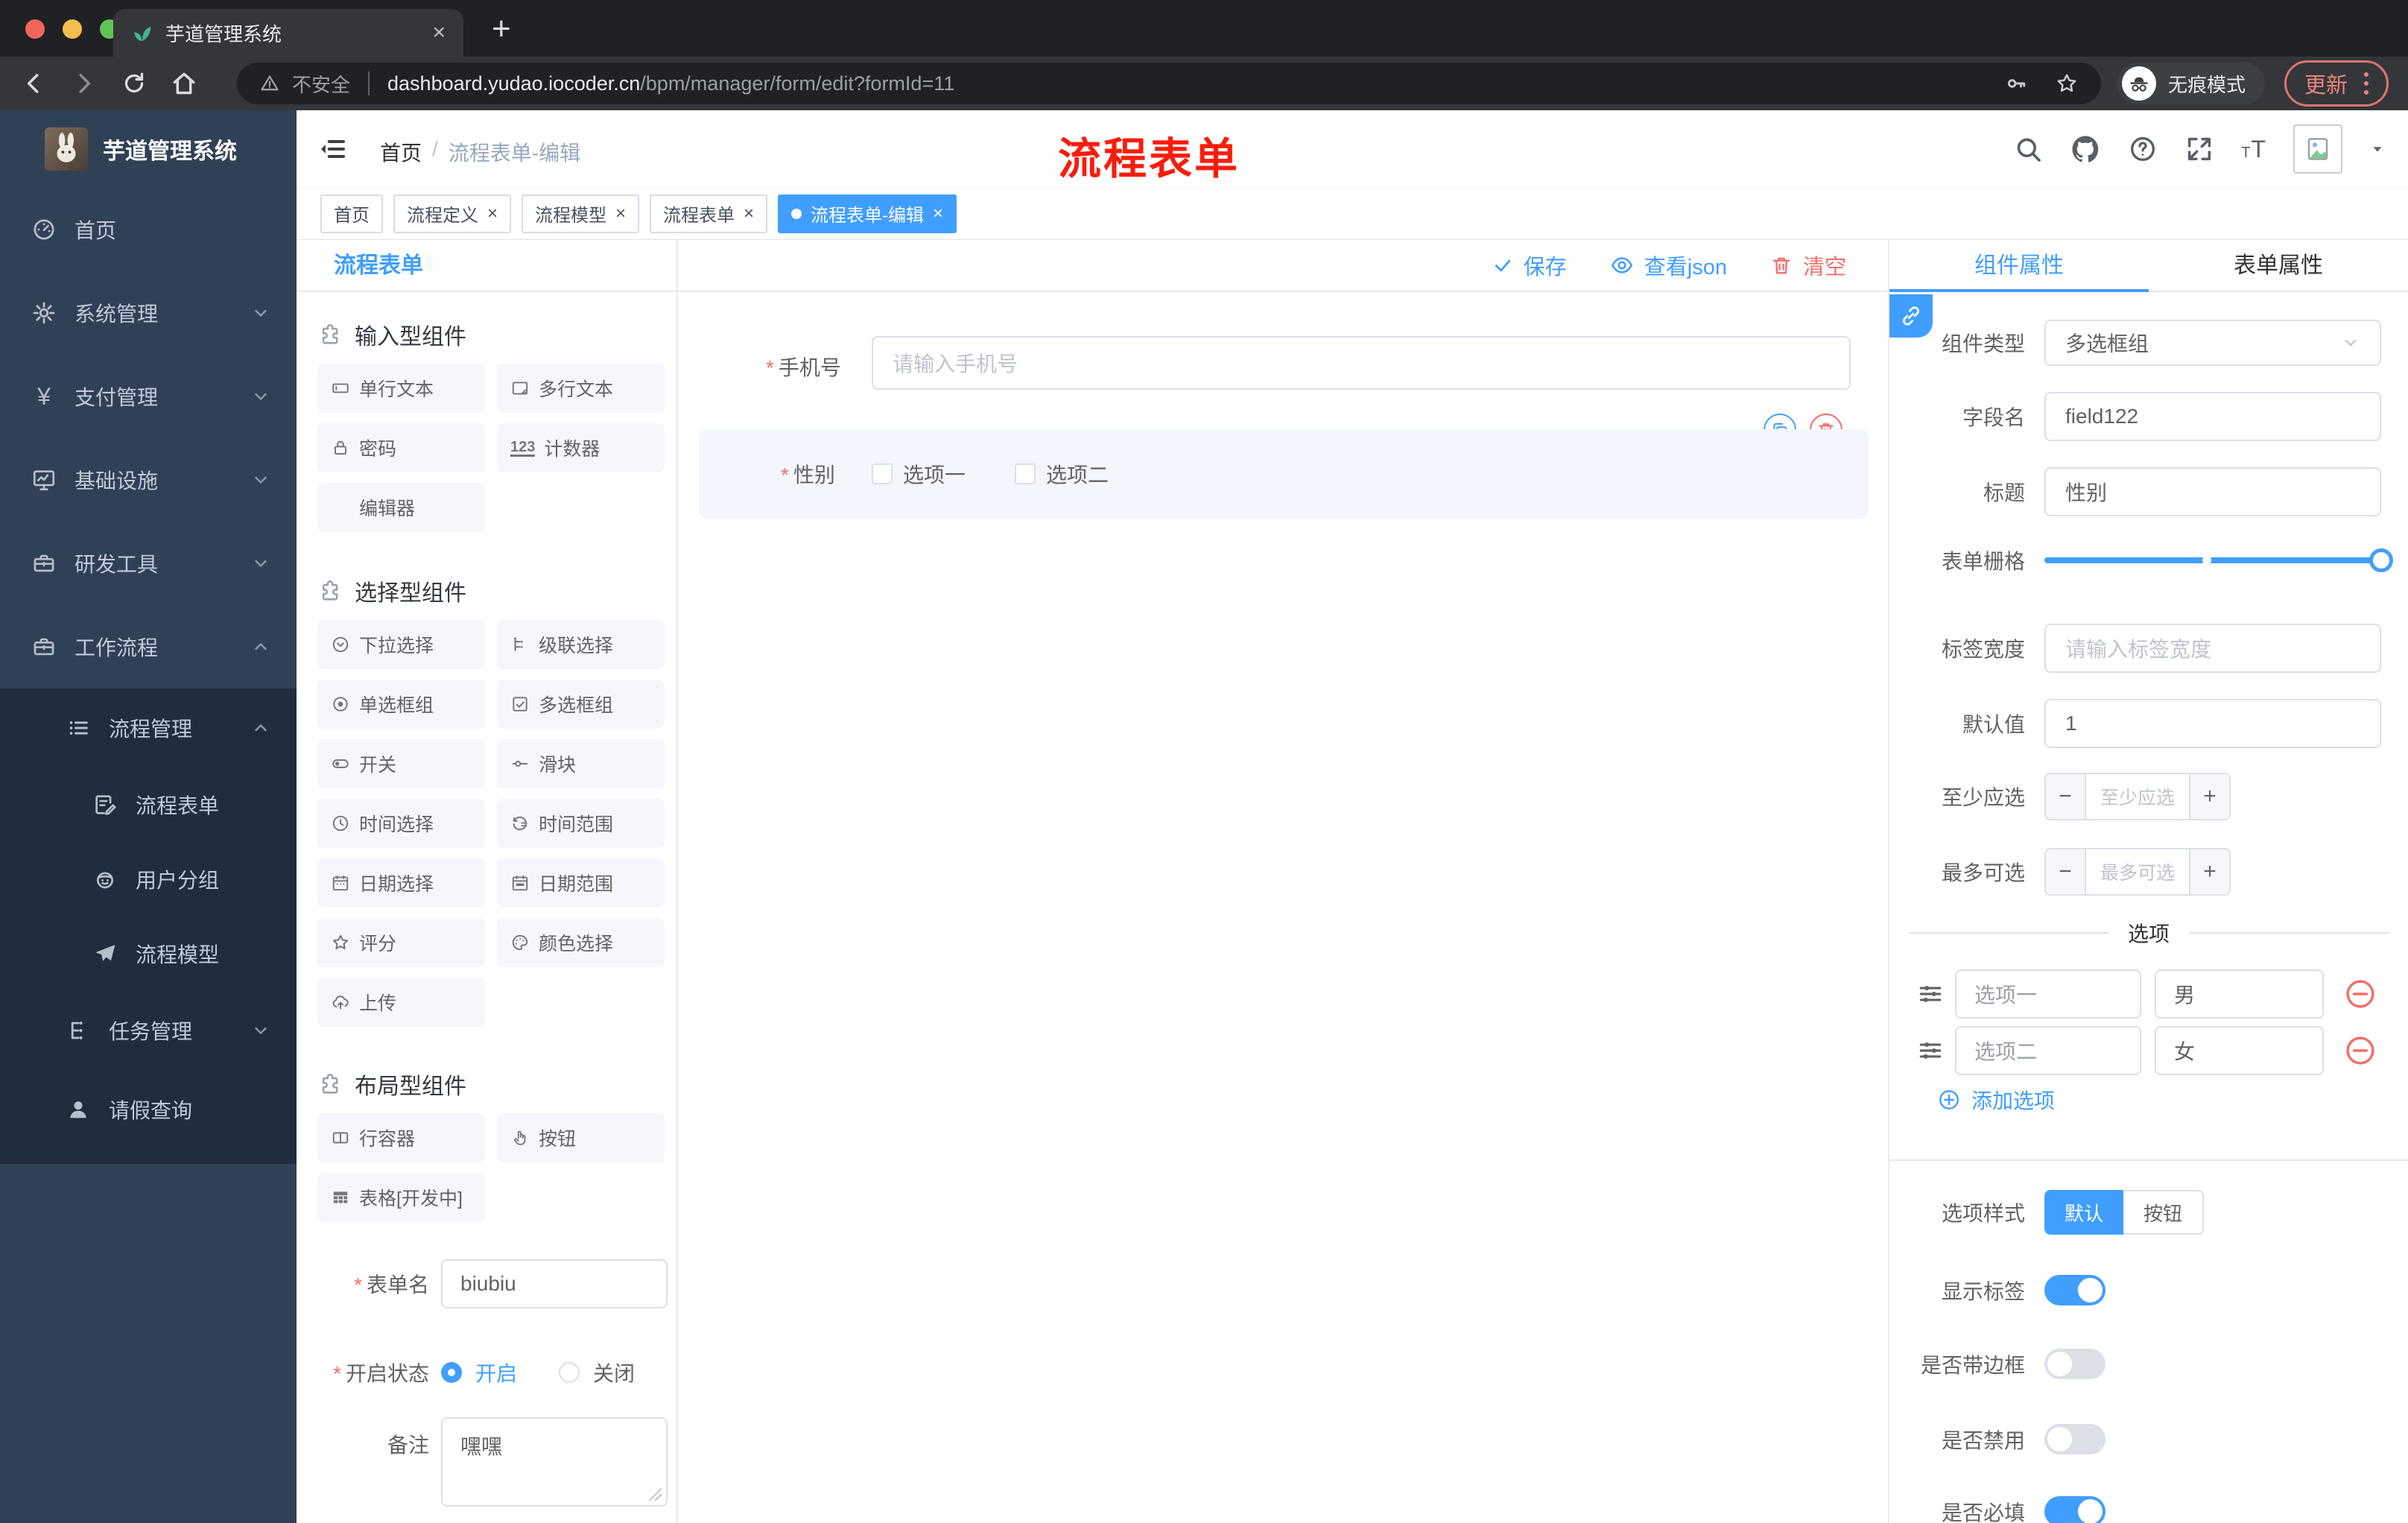 This screenshot has width=2408, height=1523. Describe the element at coordinates (581, 883) in the screenshot. I see `palette-item-date-range: 日期范围` at that location.